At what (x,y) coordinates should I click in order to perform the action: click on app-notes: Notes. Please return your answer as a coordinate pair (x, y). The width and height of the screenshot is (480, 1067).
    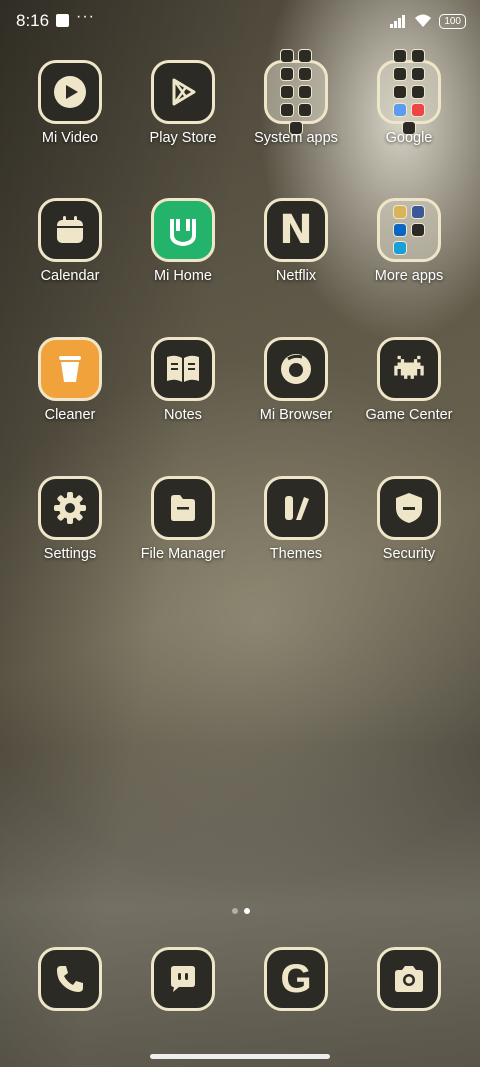
    Looking at the image, I should click on (183, 380).